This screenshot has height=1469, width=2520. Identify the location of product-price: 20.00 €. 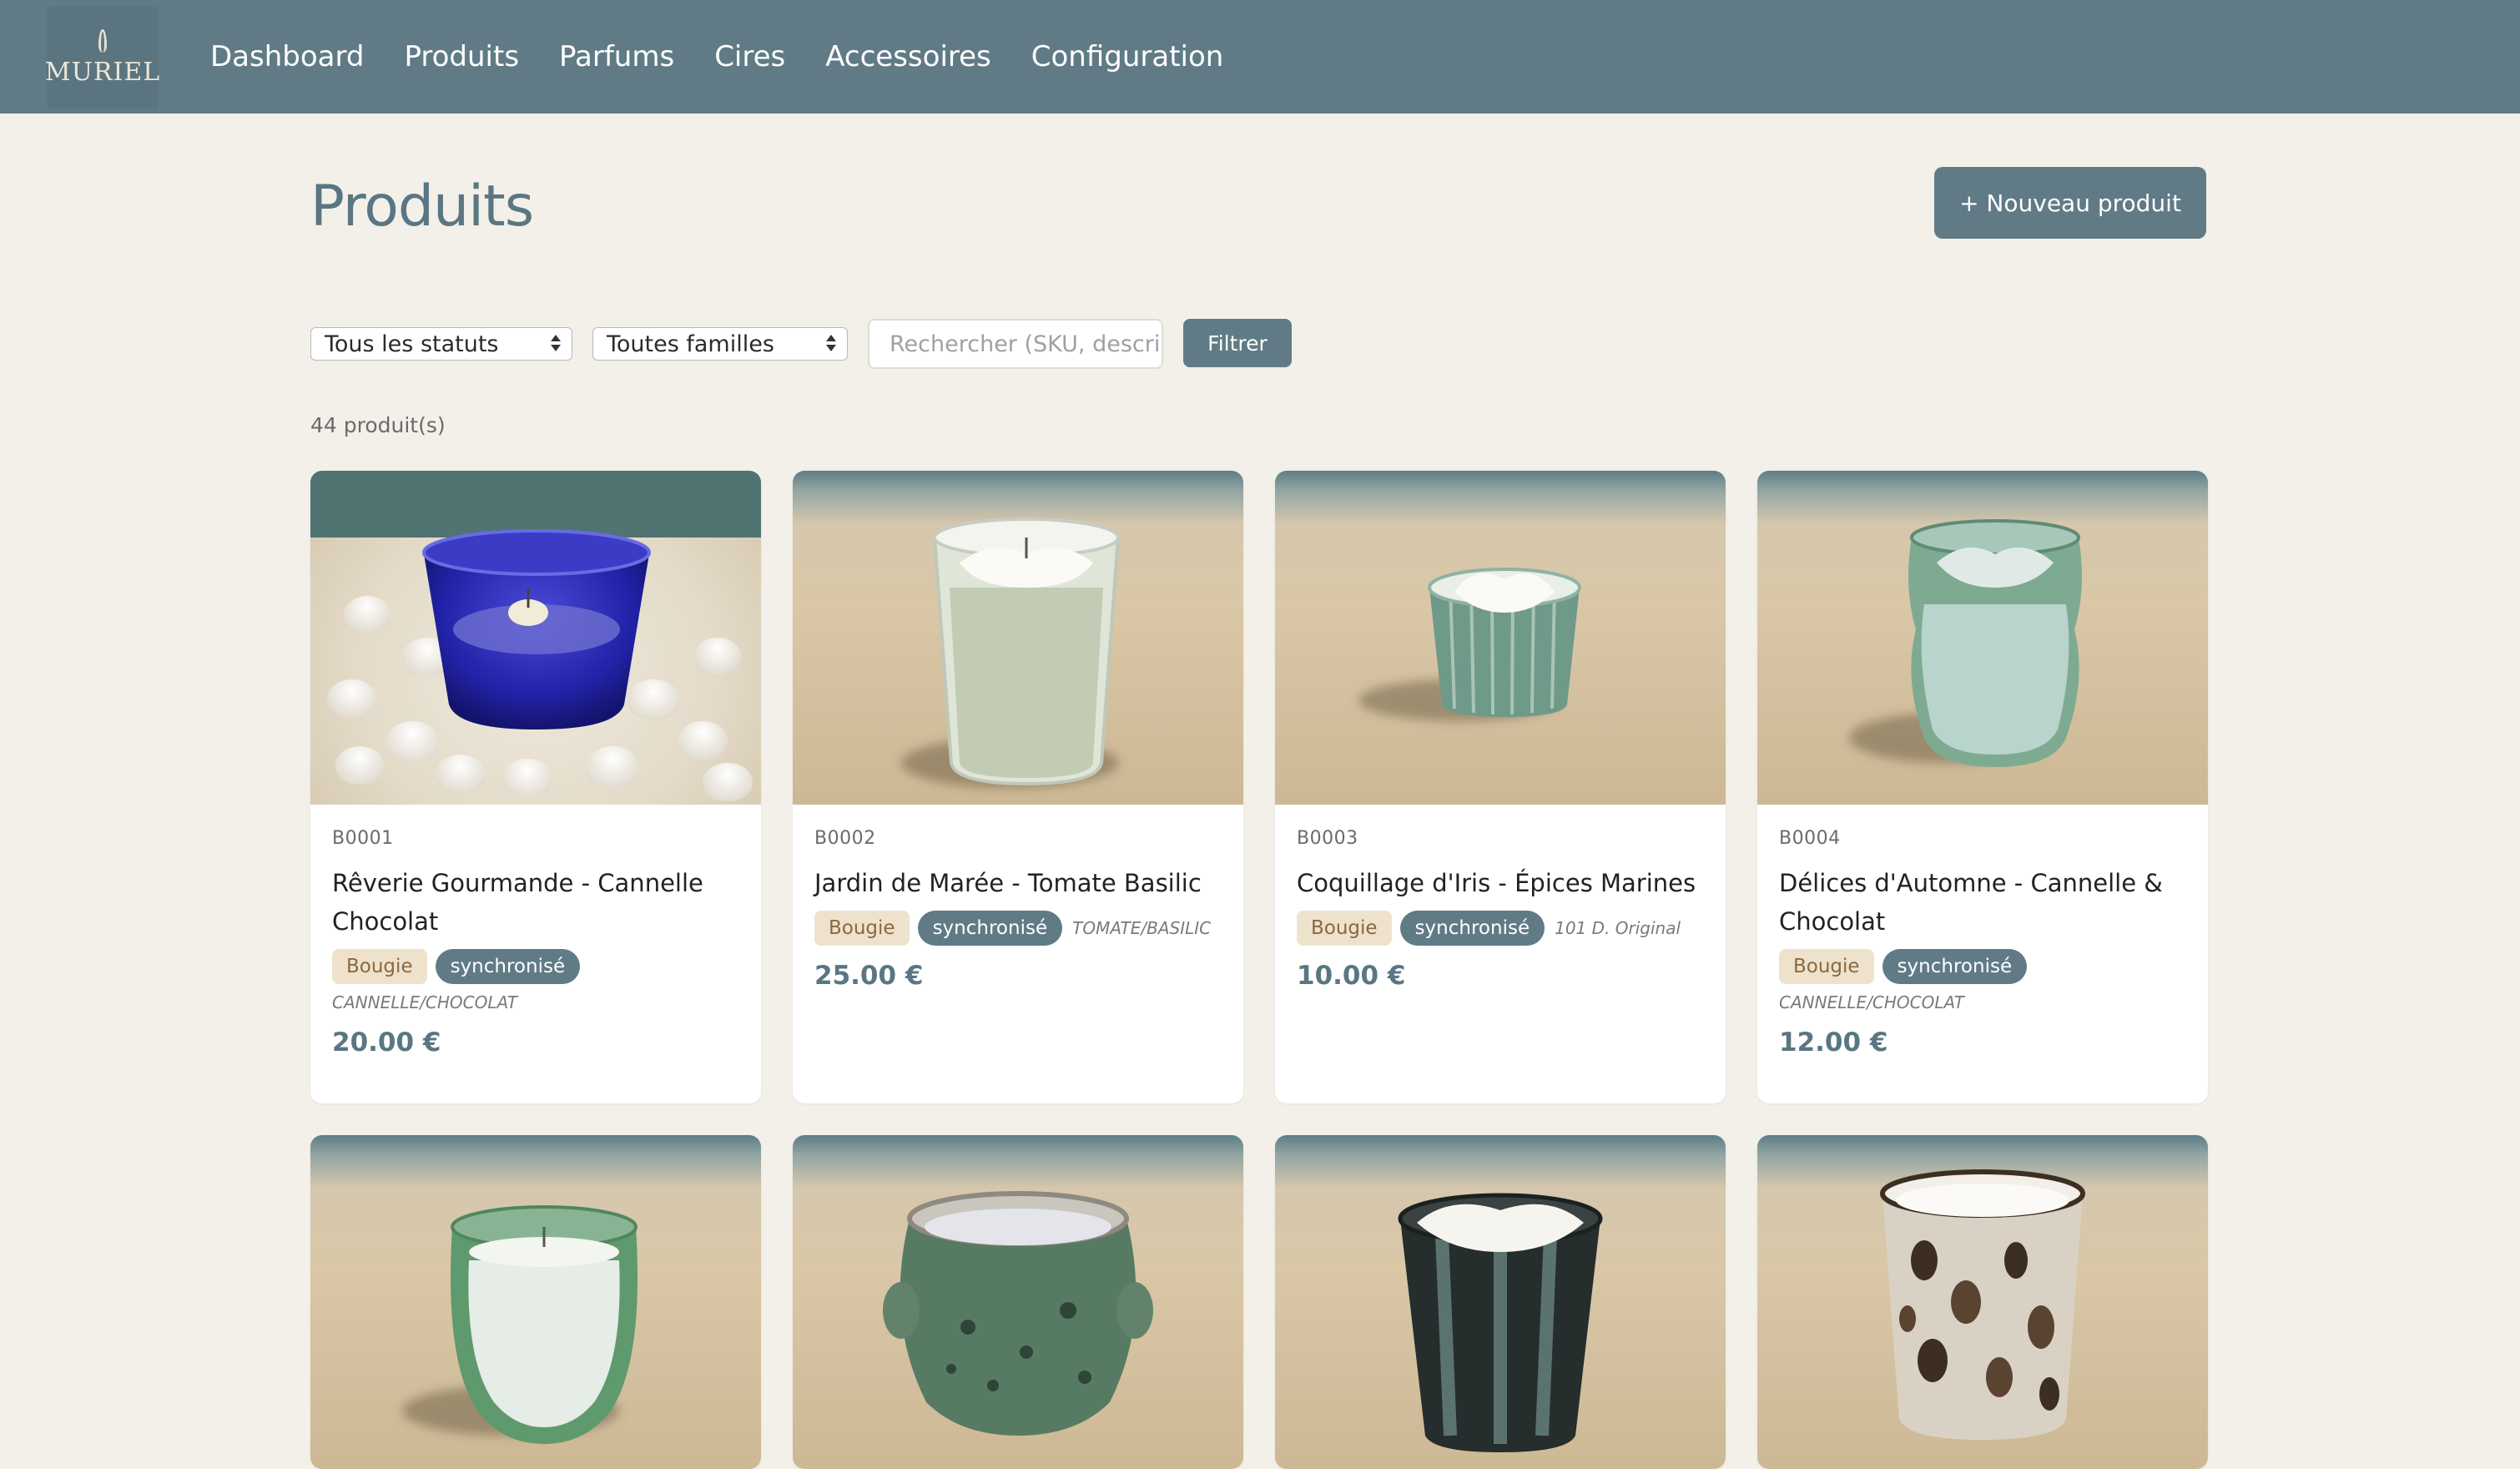
(386, 1042).